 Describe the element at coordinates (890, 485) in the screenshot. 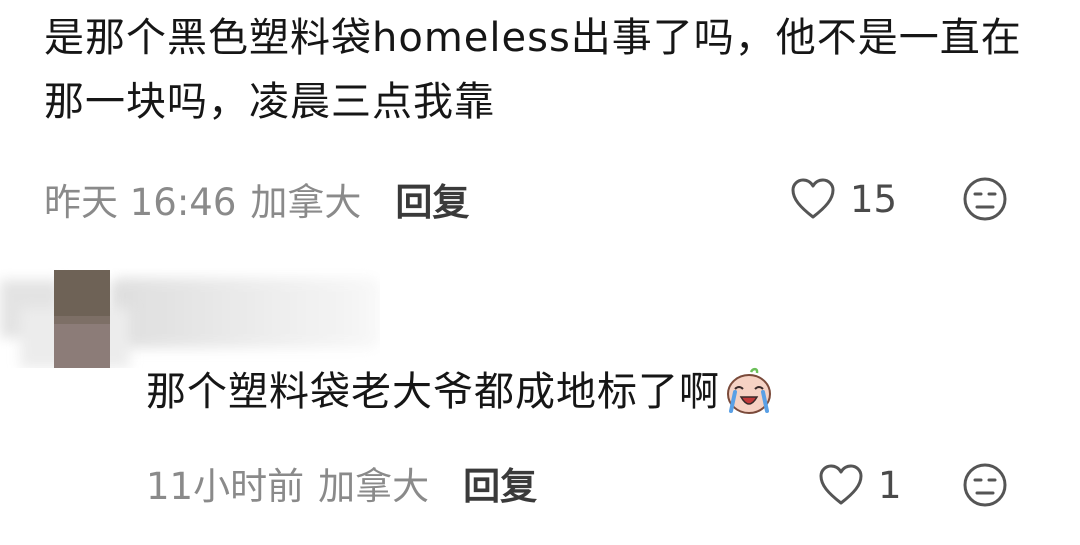

I see `like-count: 1` at that location.